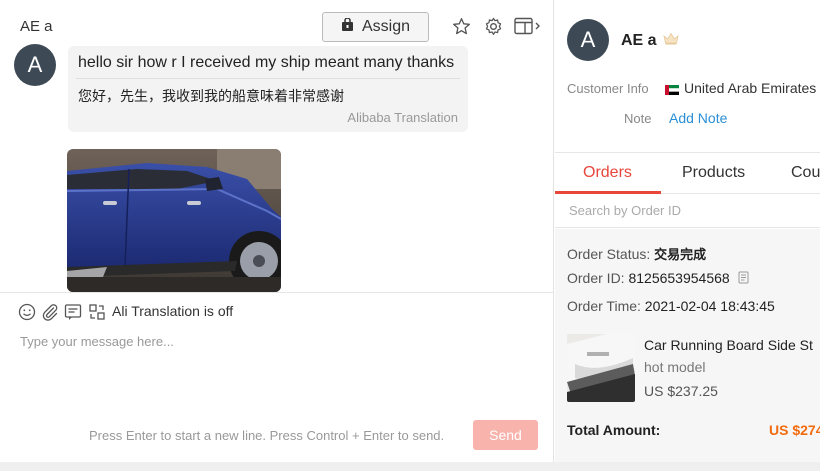 The height and width of the screenshot is (471, 820). What do you see at coordinates (347, 26) in the screenshot?
I see `lock-bag-icon` at bounding box center [347, 26].